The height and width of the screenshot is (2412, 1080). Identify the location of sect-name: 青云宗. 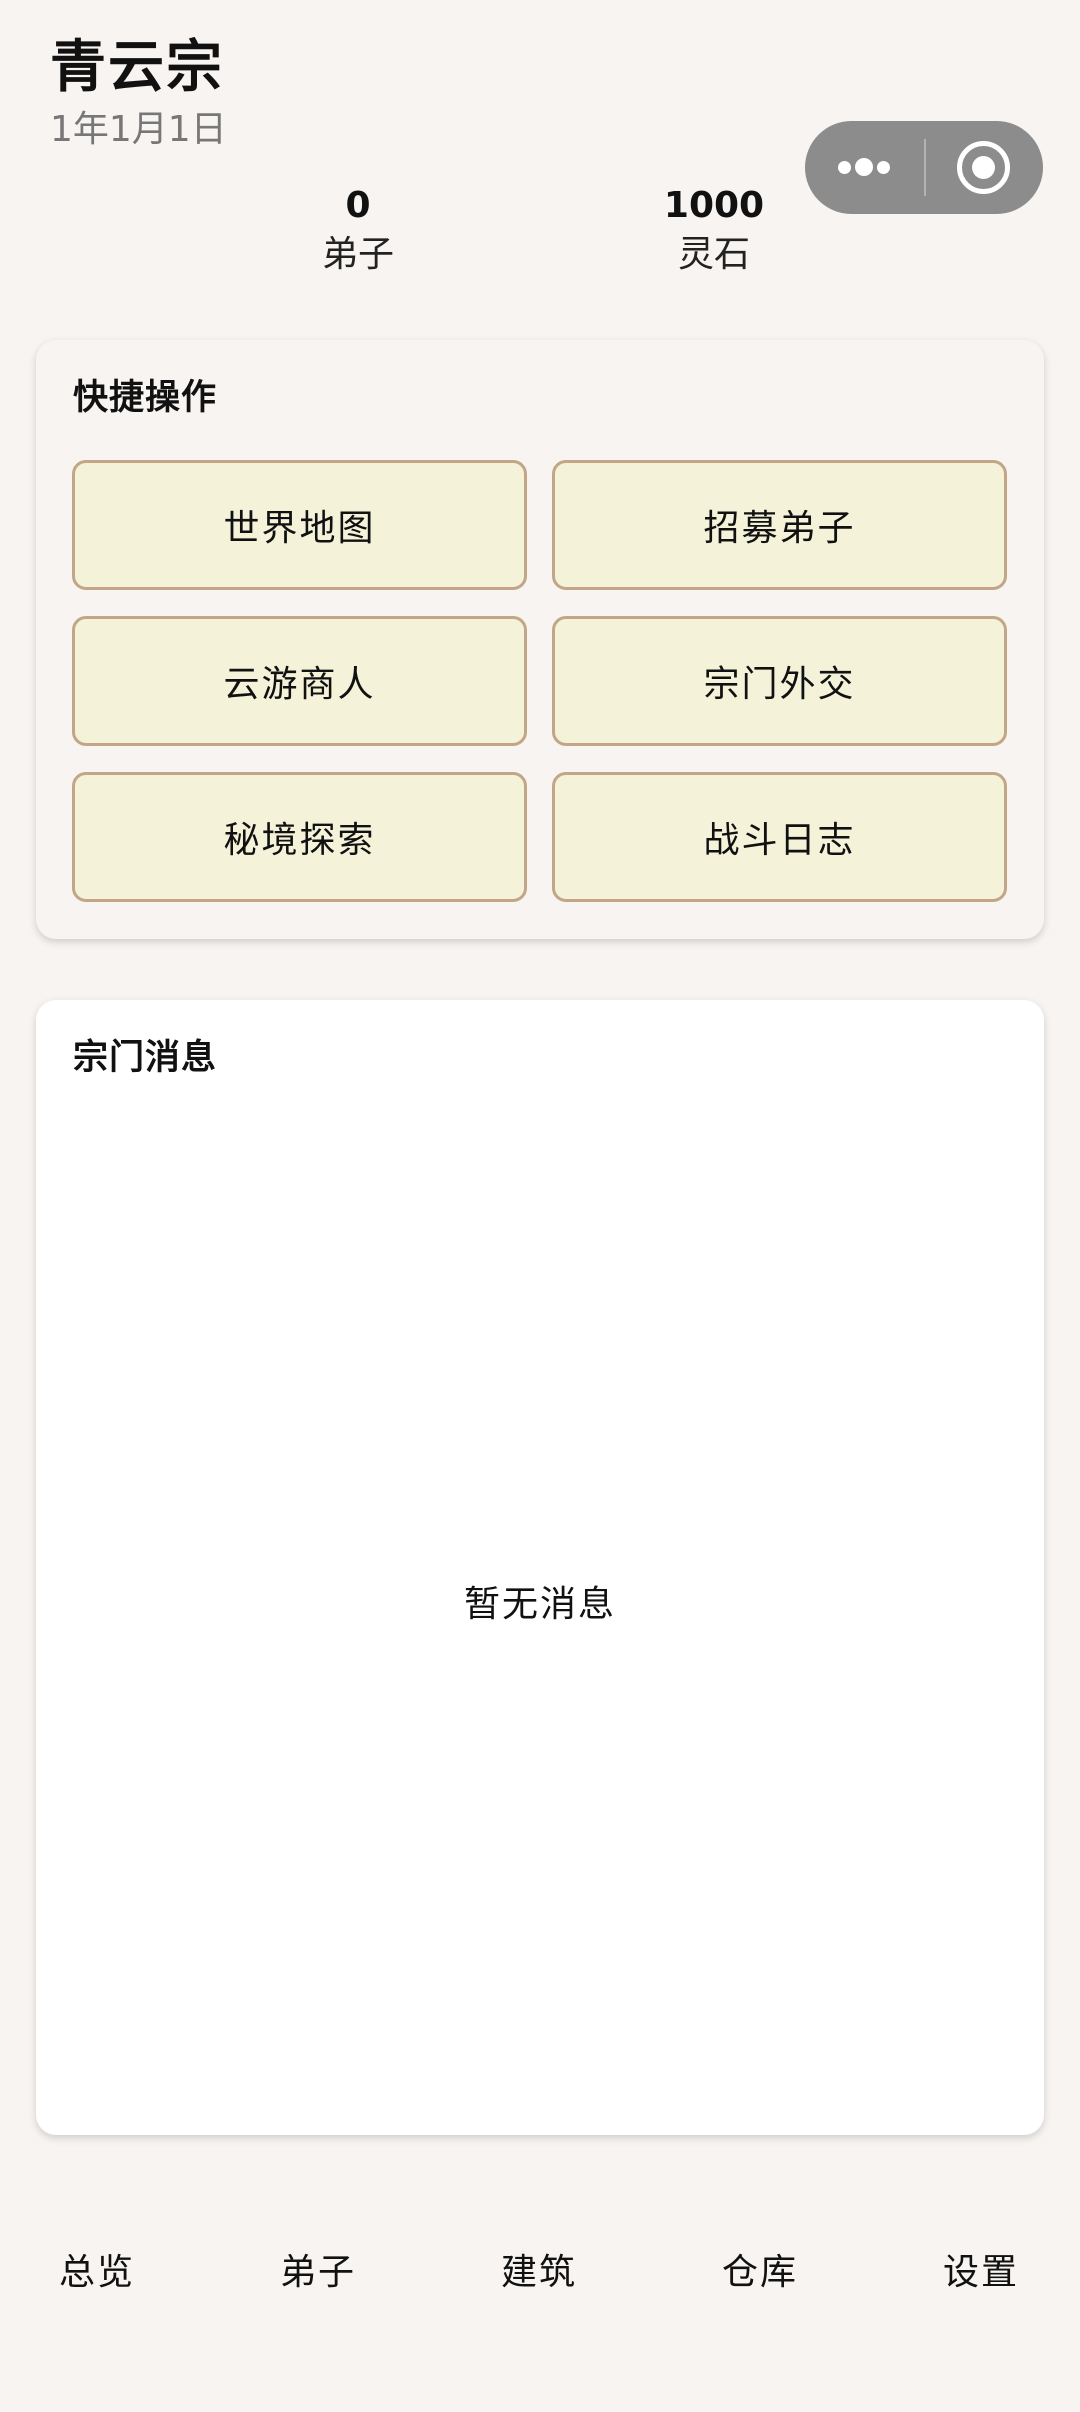
(137, 67).